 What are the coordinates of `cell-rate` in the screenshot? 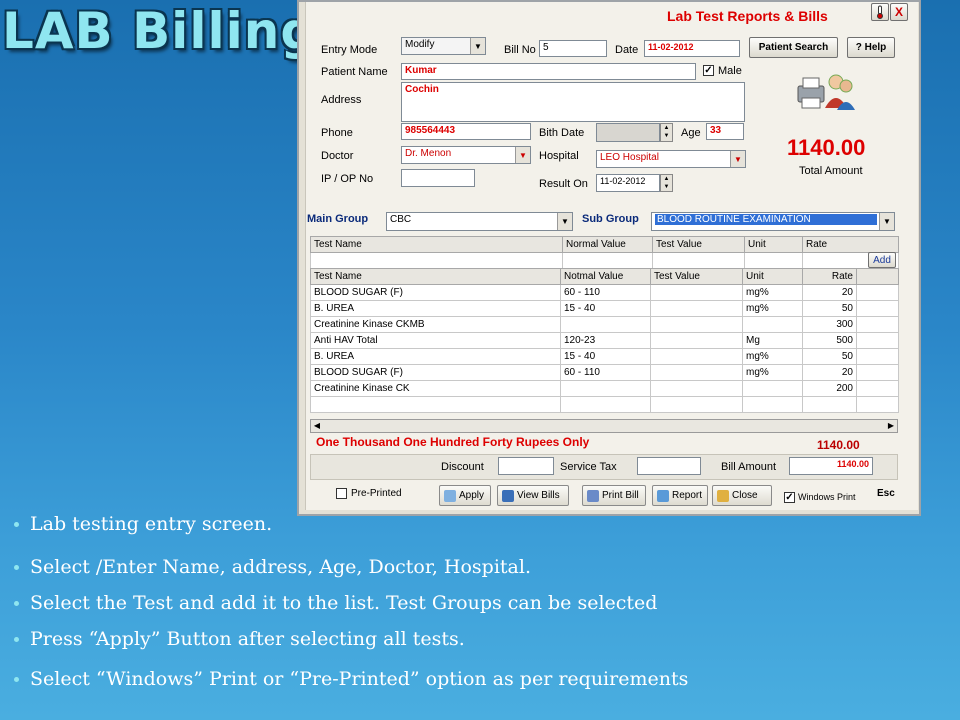 It's located at (829, 404).